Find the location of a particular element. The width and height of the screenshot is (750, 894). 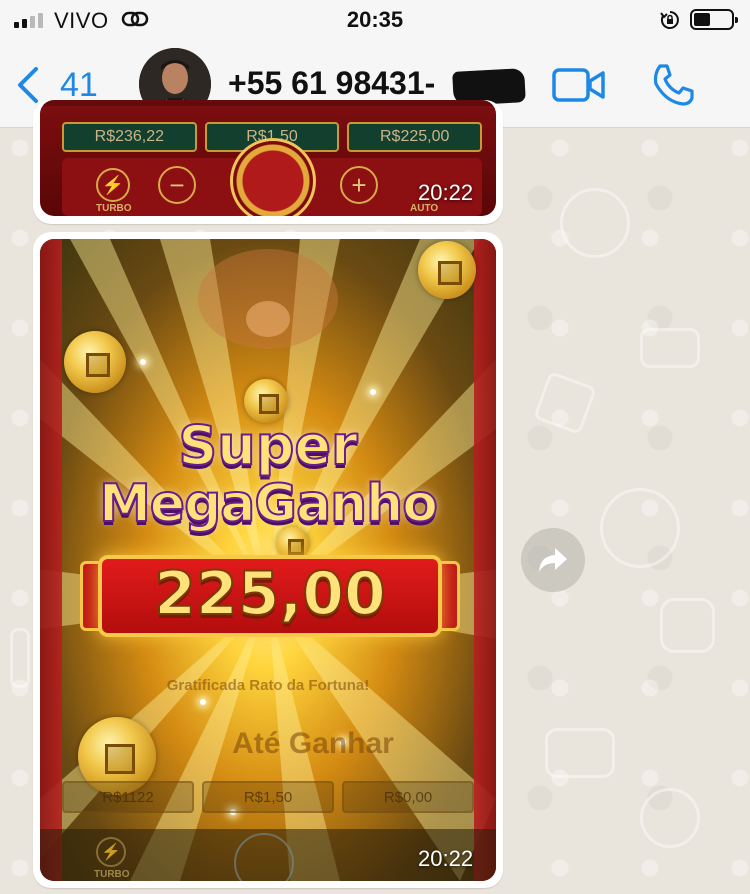

plus-icon: + is located at coordinates (359, 185).